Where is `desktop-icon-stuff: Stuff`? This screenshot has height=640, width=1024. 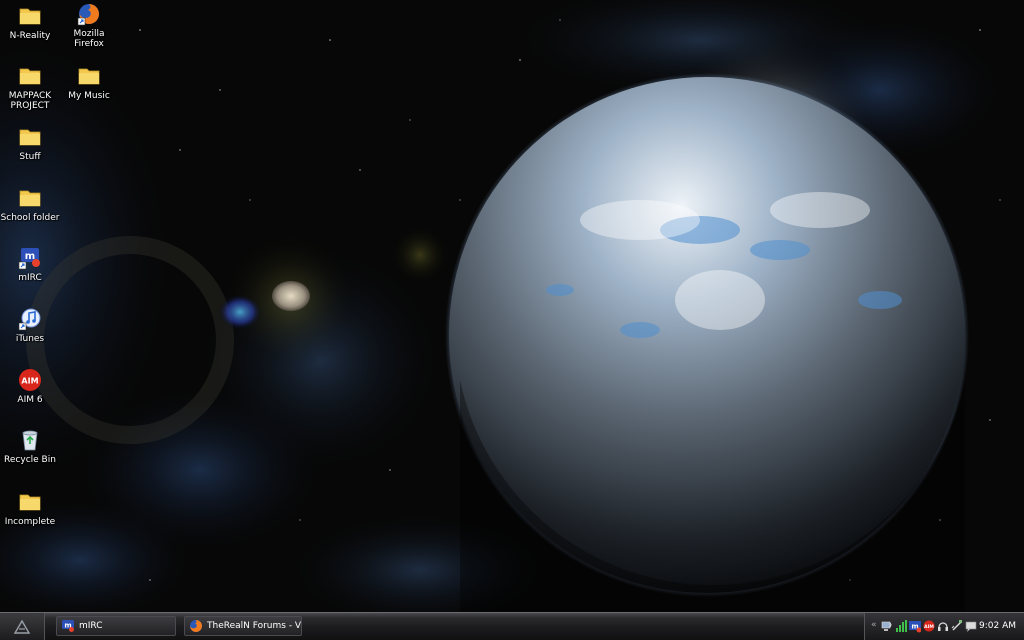 desktop-icon-stuff: Stuff is located at coordinates (30, 143).